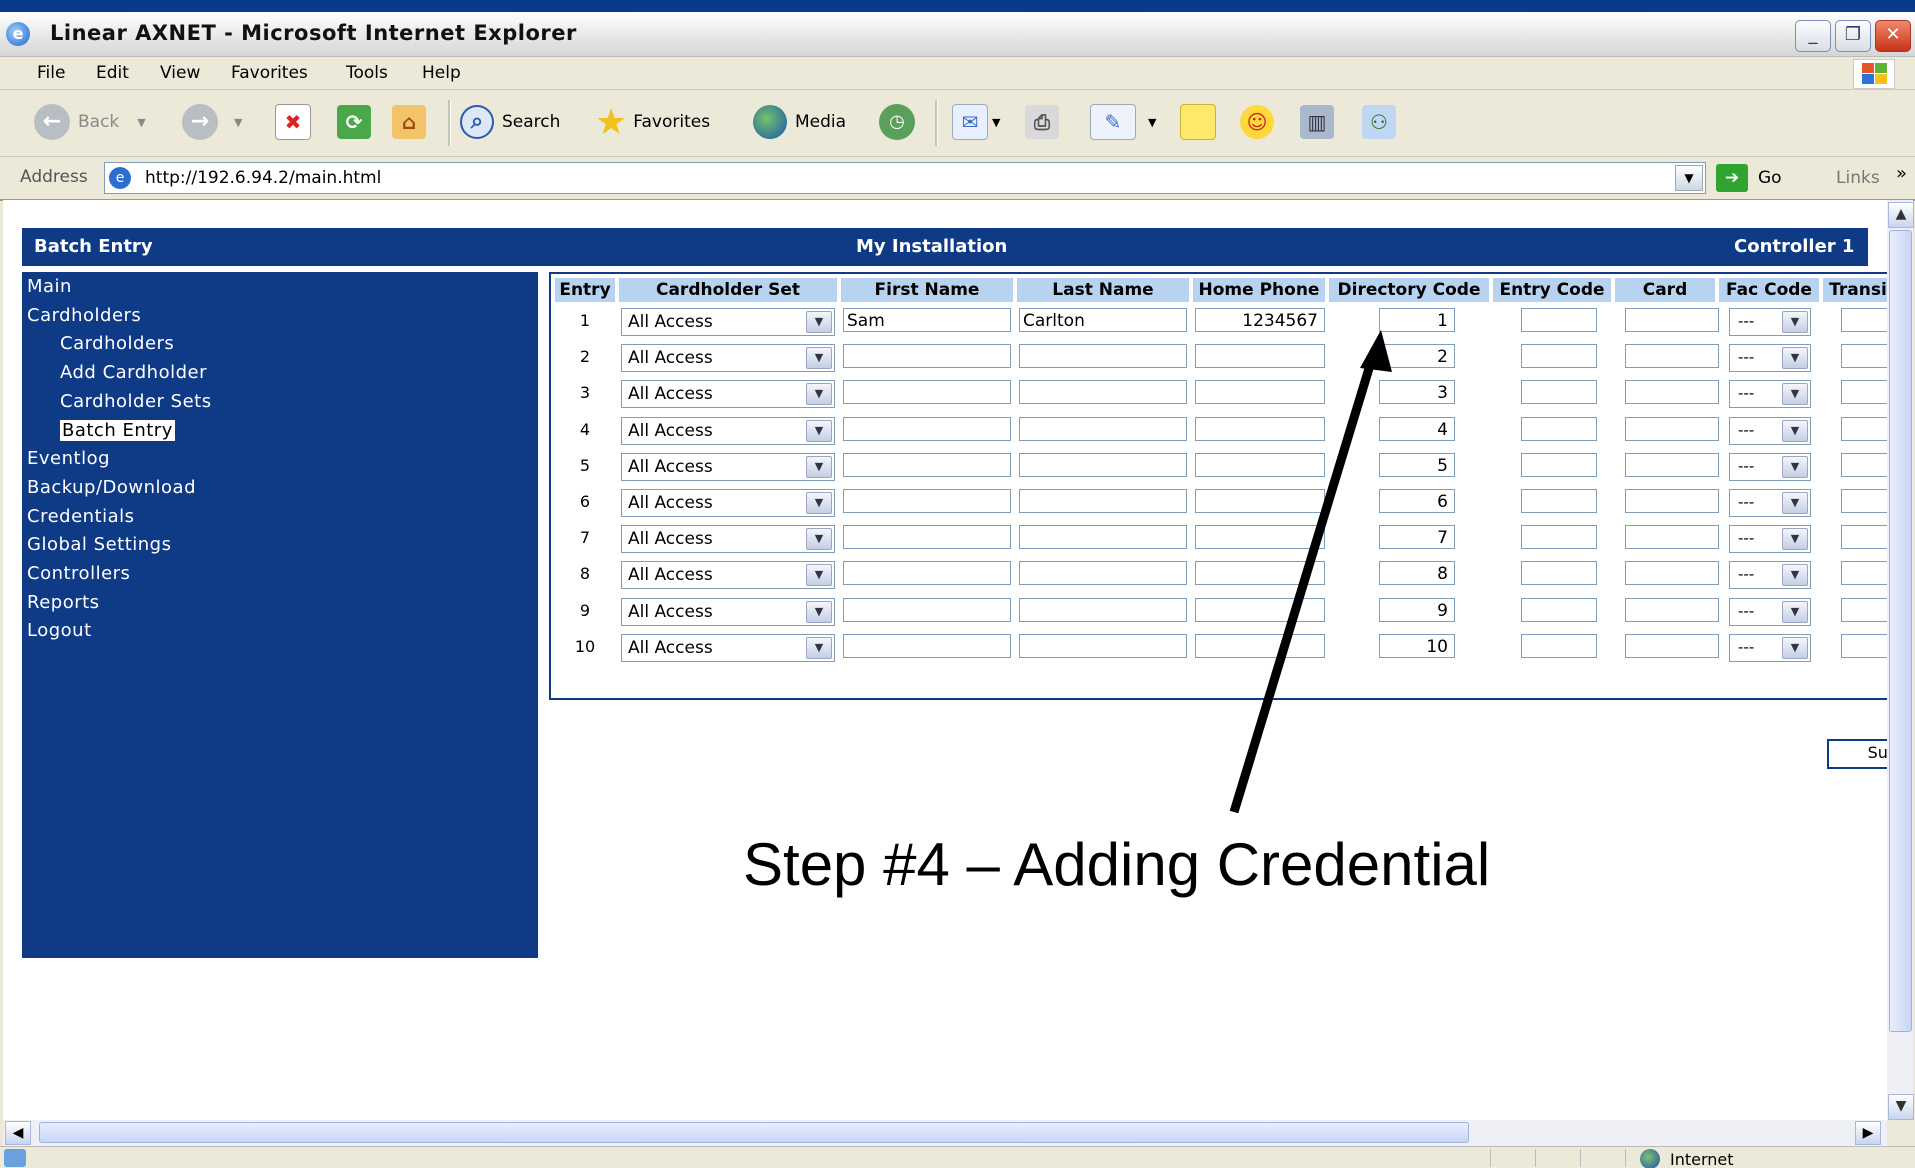  Describe the element at coordinates (269, 73) in the screenshot. I see `menu-favorites: Favorites` at that location.